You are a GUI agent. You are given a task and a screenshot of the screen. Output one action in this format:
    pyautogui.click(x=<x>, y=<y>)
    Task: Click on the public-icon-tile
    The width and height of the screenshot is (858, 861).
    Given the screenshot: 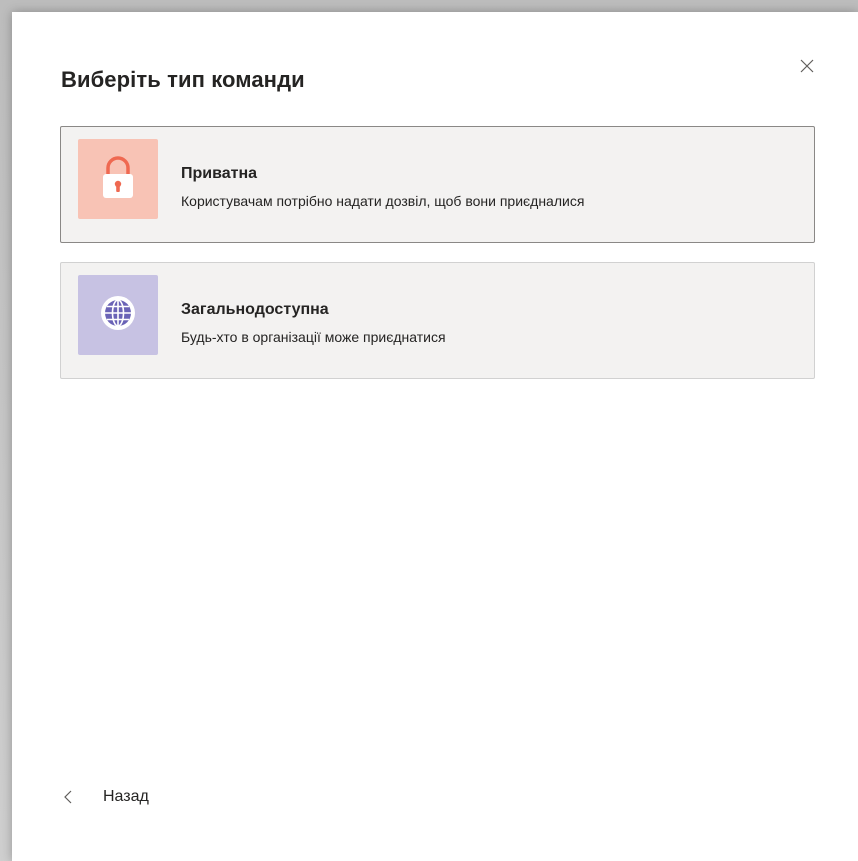 What is the action you would take?
    pyautogui.click(x=118, y=315)
    